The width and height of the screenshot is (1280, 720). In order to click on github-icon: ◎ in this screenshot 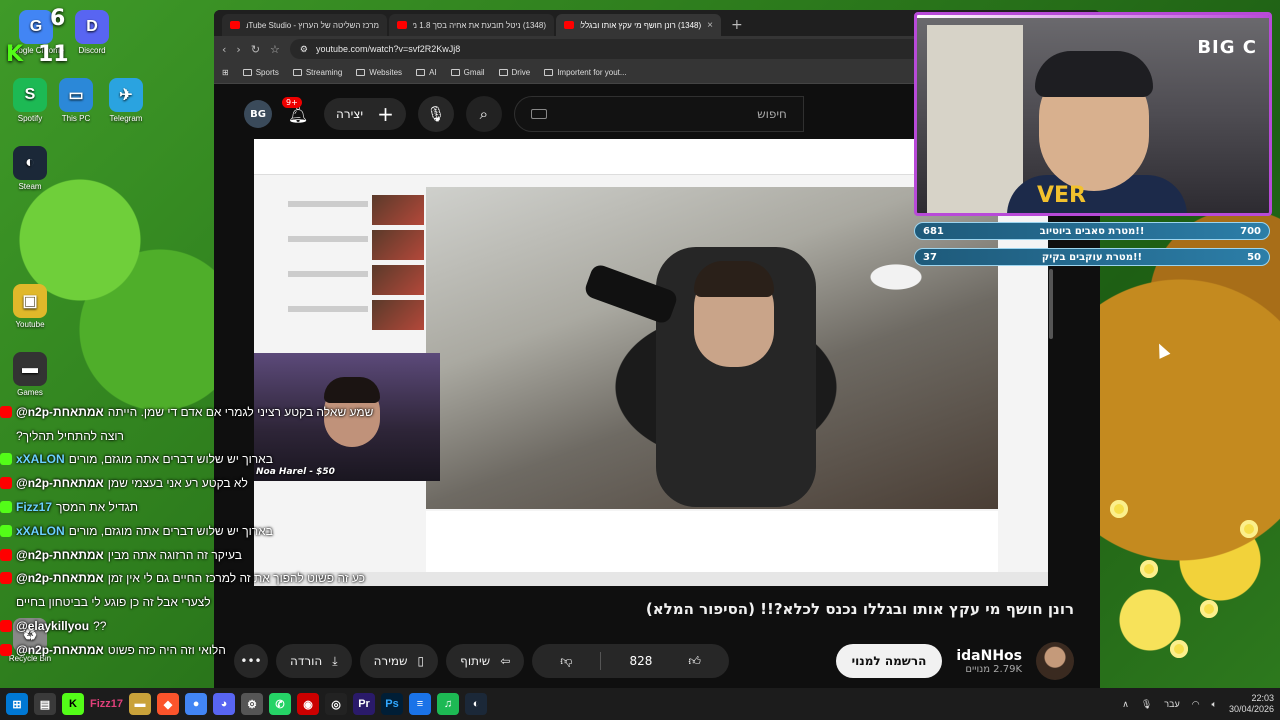, I will do `click(336, 704)`.